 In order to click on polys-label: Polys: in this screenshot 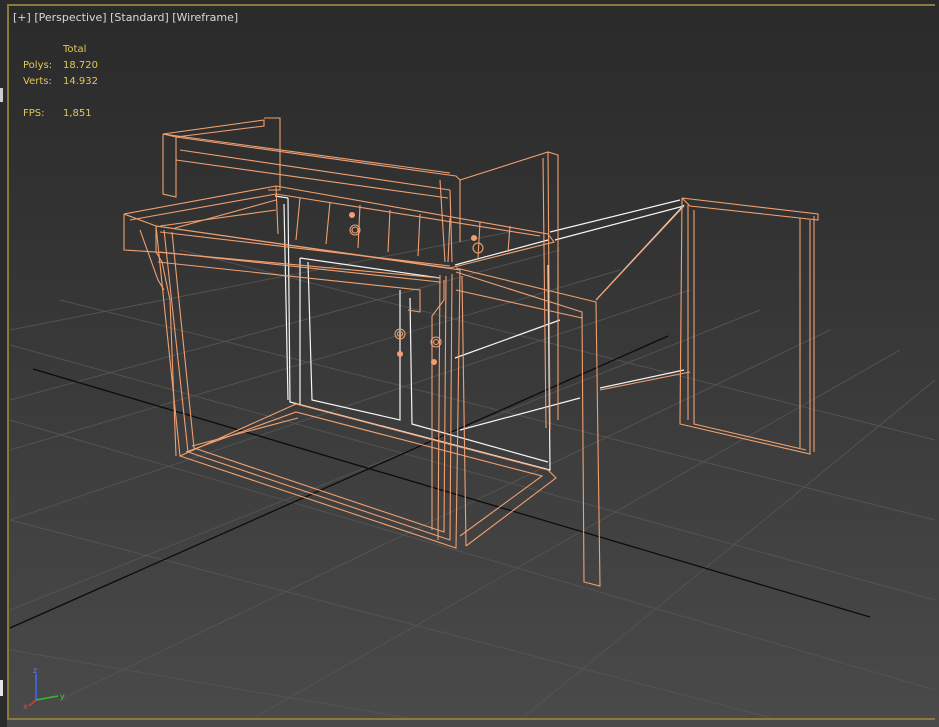, I will do `click(38, 65)`.